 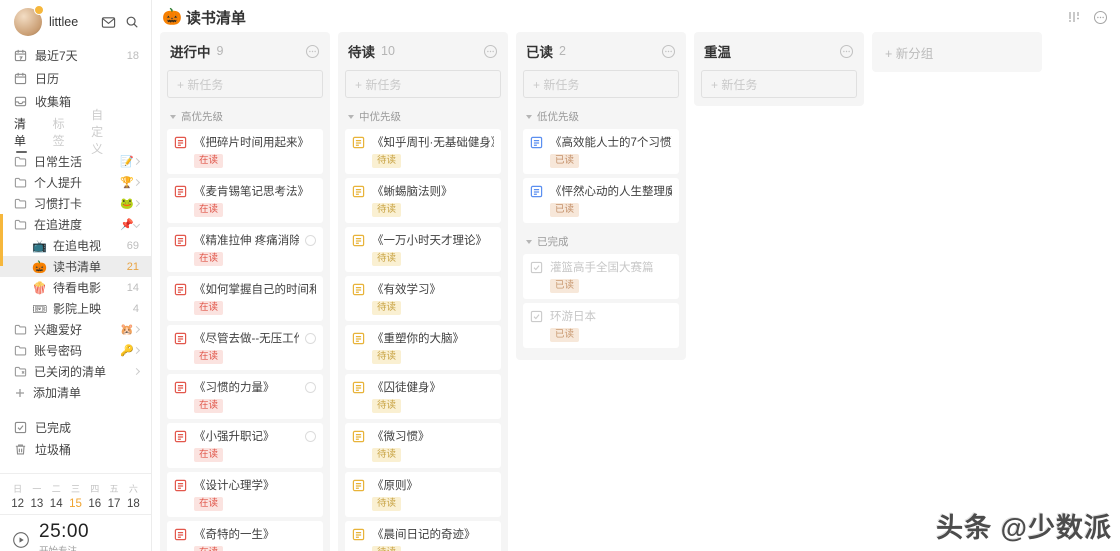 I want to click on sidebar-list-item: 习惯打卡 🐸, so click(x=75, y=203).